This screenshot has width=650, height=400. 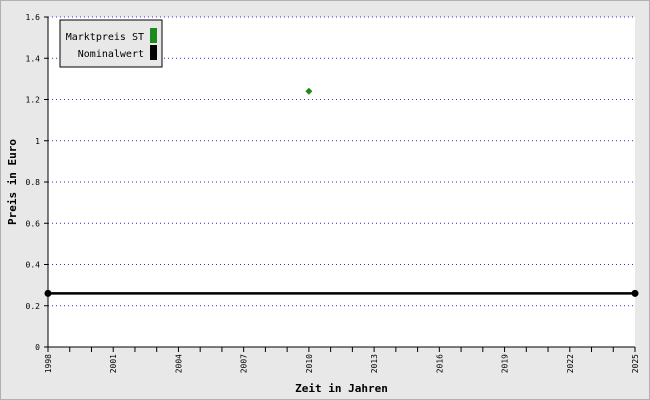 I want to click on y-tick-label: 1, so click(x=37, y=141).